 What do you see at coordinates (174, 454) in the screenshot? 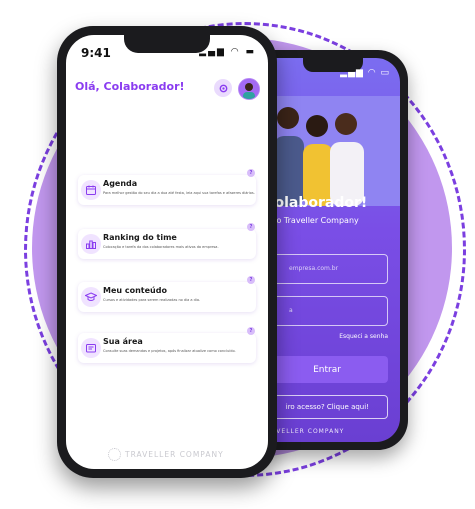
I see `brand-name: TRAVELLER COMPANY` at bounding box center [174, 454].